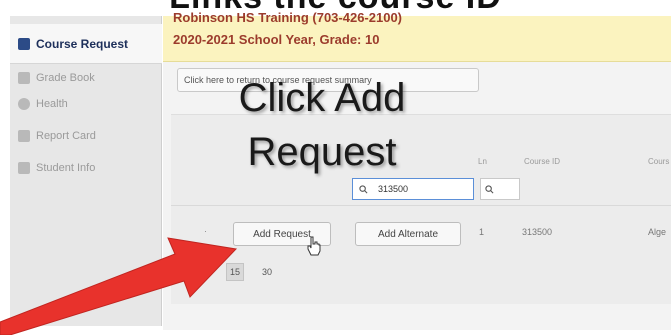 Image resolution: width=671 pixels, height=335 pixels. What do you see at coordinates (314, 246) in the screenshot?
I see `hand-cursor-icon` at bounding box center [314, 246].